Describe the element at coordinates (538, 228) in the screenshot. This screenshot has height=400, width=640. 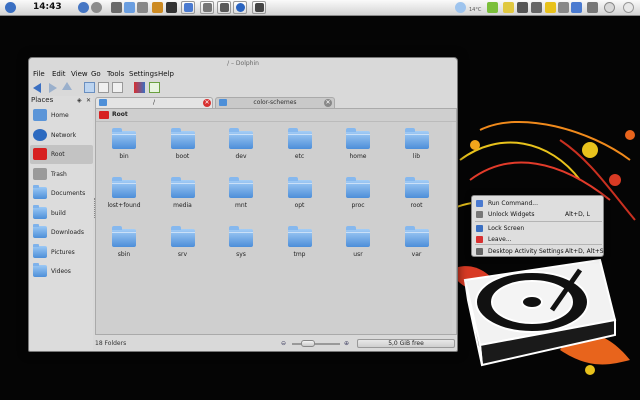
I see `context-menu-item: Lock Screen` at that location.